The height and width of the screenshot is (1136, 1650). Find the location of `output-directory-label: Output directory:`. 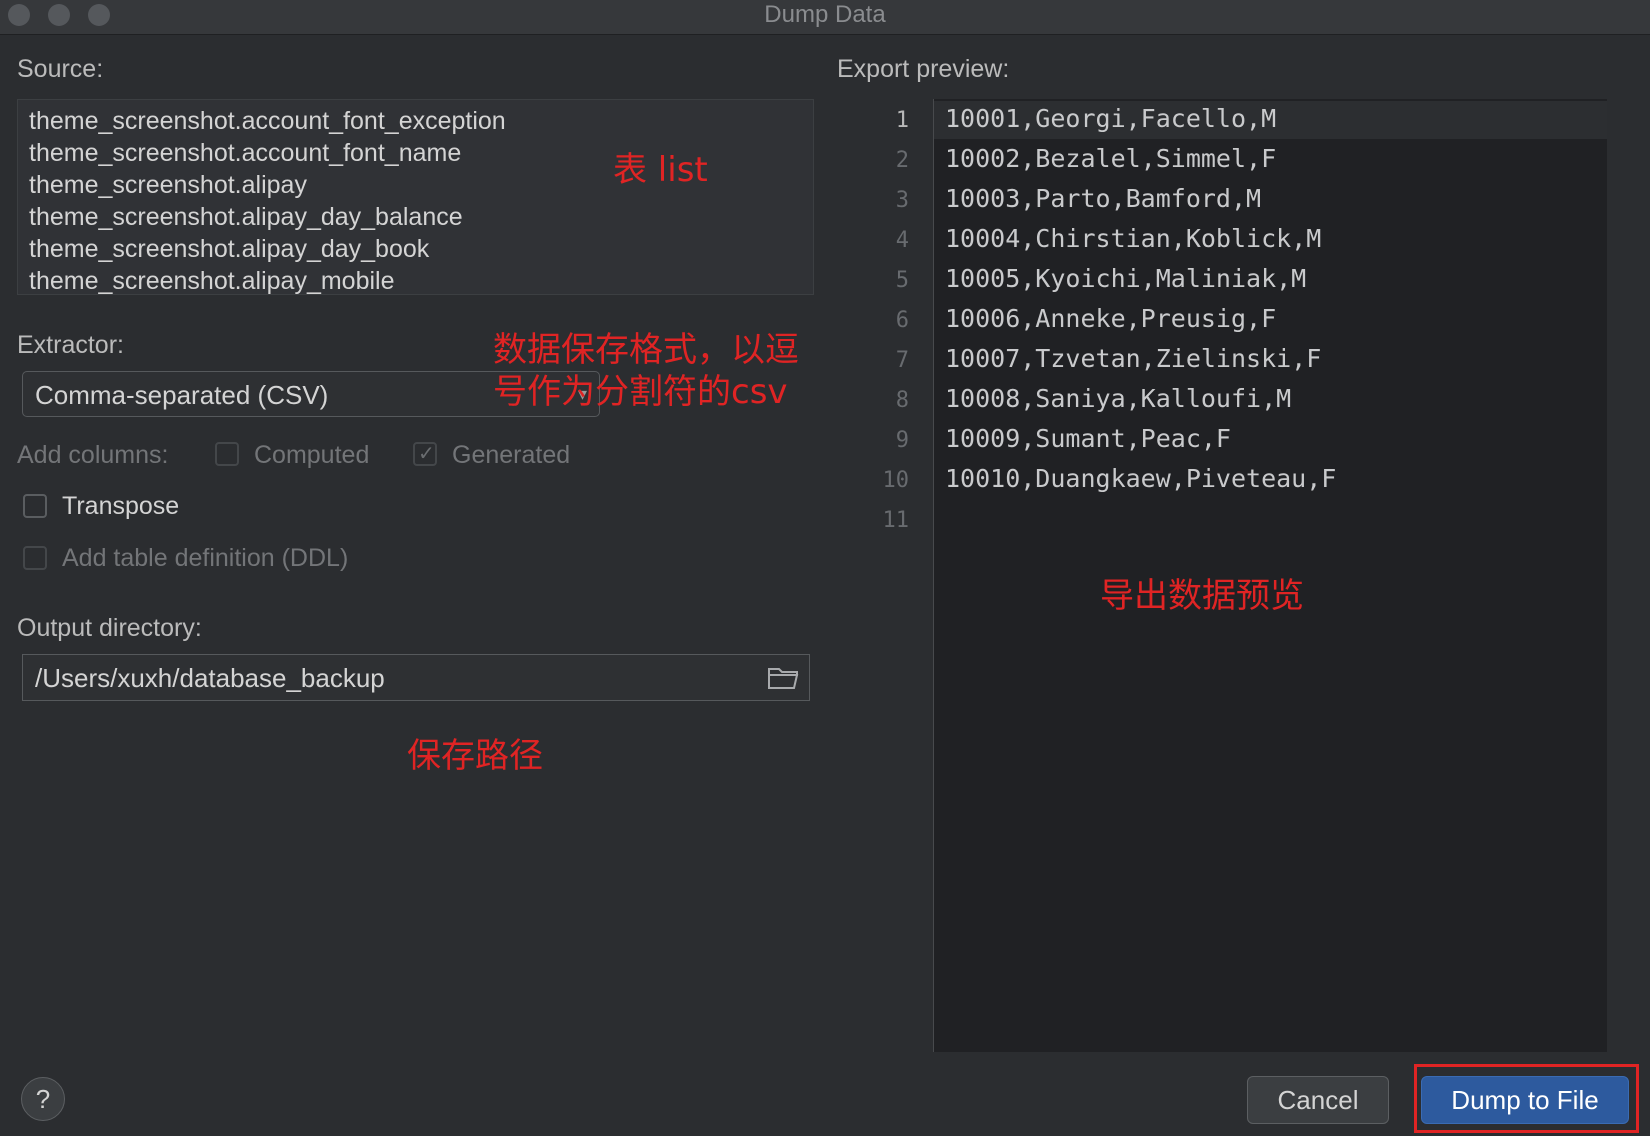

output-directory-label: Output directory: is located at coordinates (109, 628).